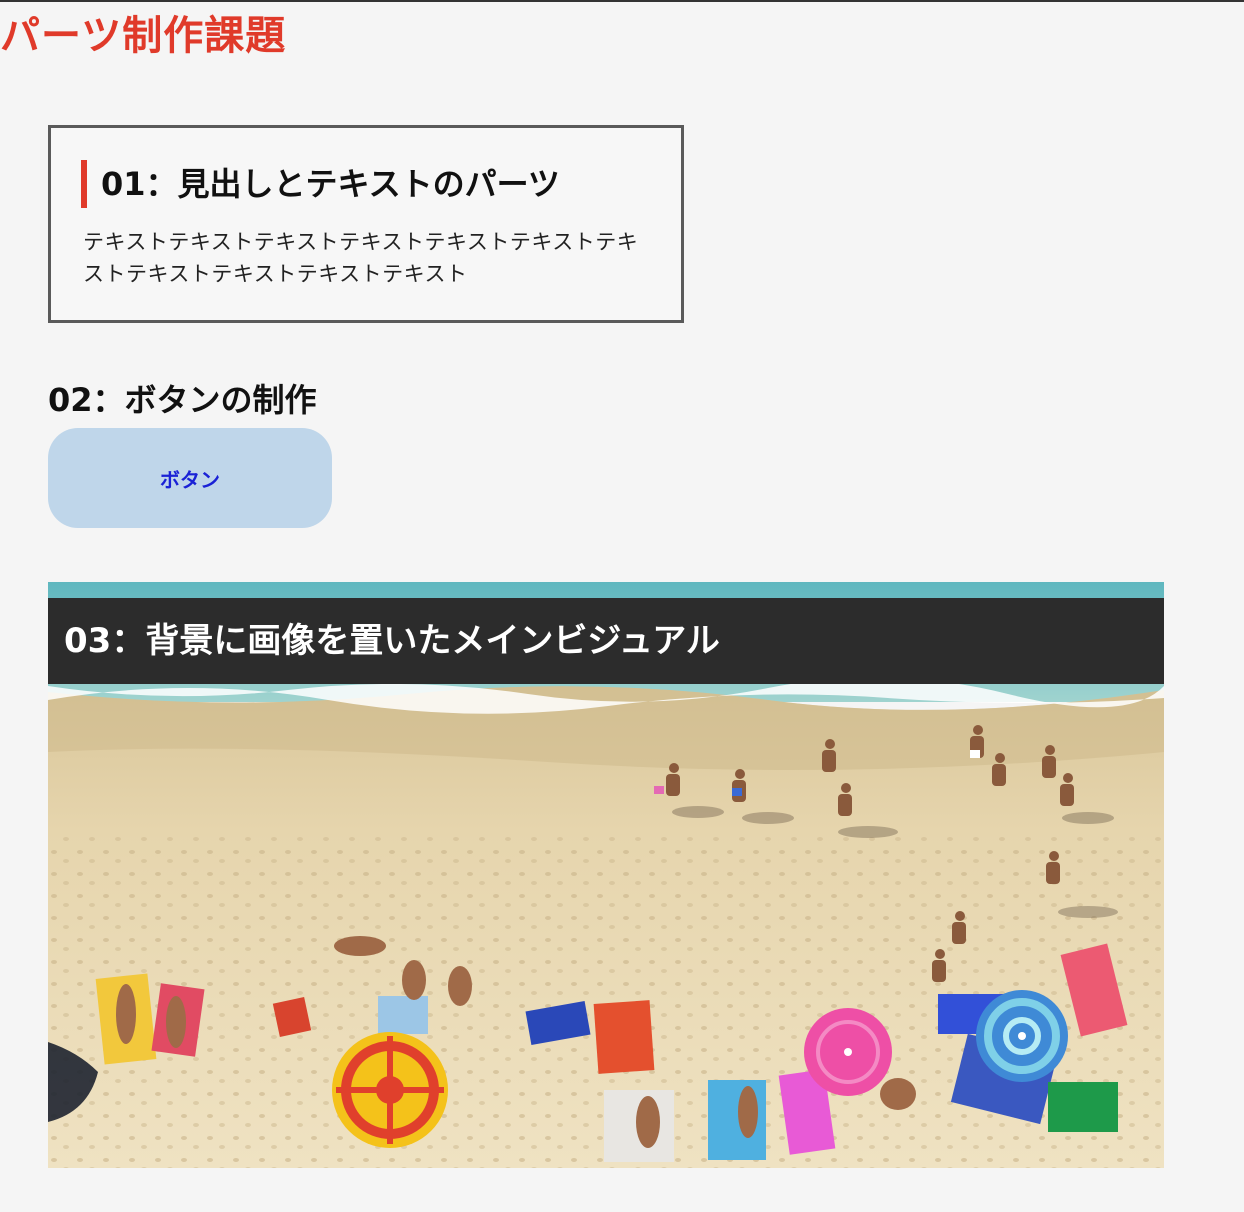  I want to click on page-title: パーツ制作課題, so click(143, 36).